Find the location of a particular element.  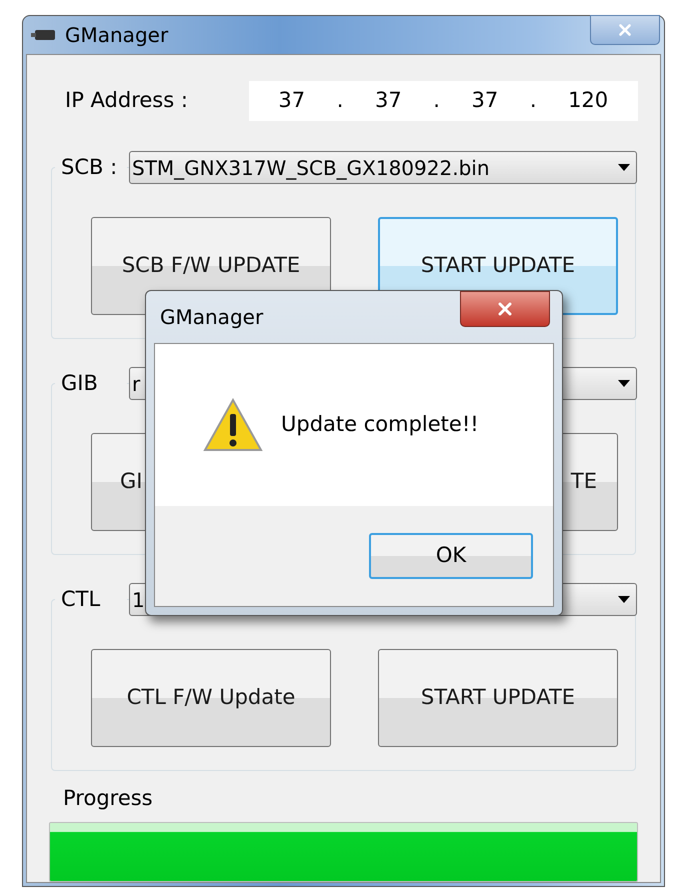

ip-address-field: 37 . 37 . 37 . 120 is located at coordinates (443, 100).